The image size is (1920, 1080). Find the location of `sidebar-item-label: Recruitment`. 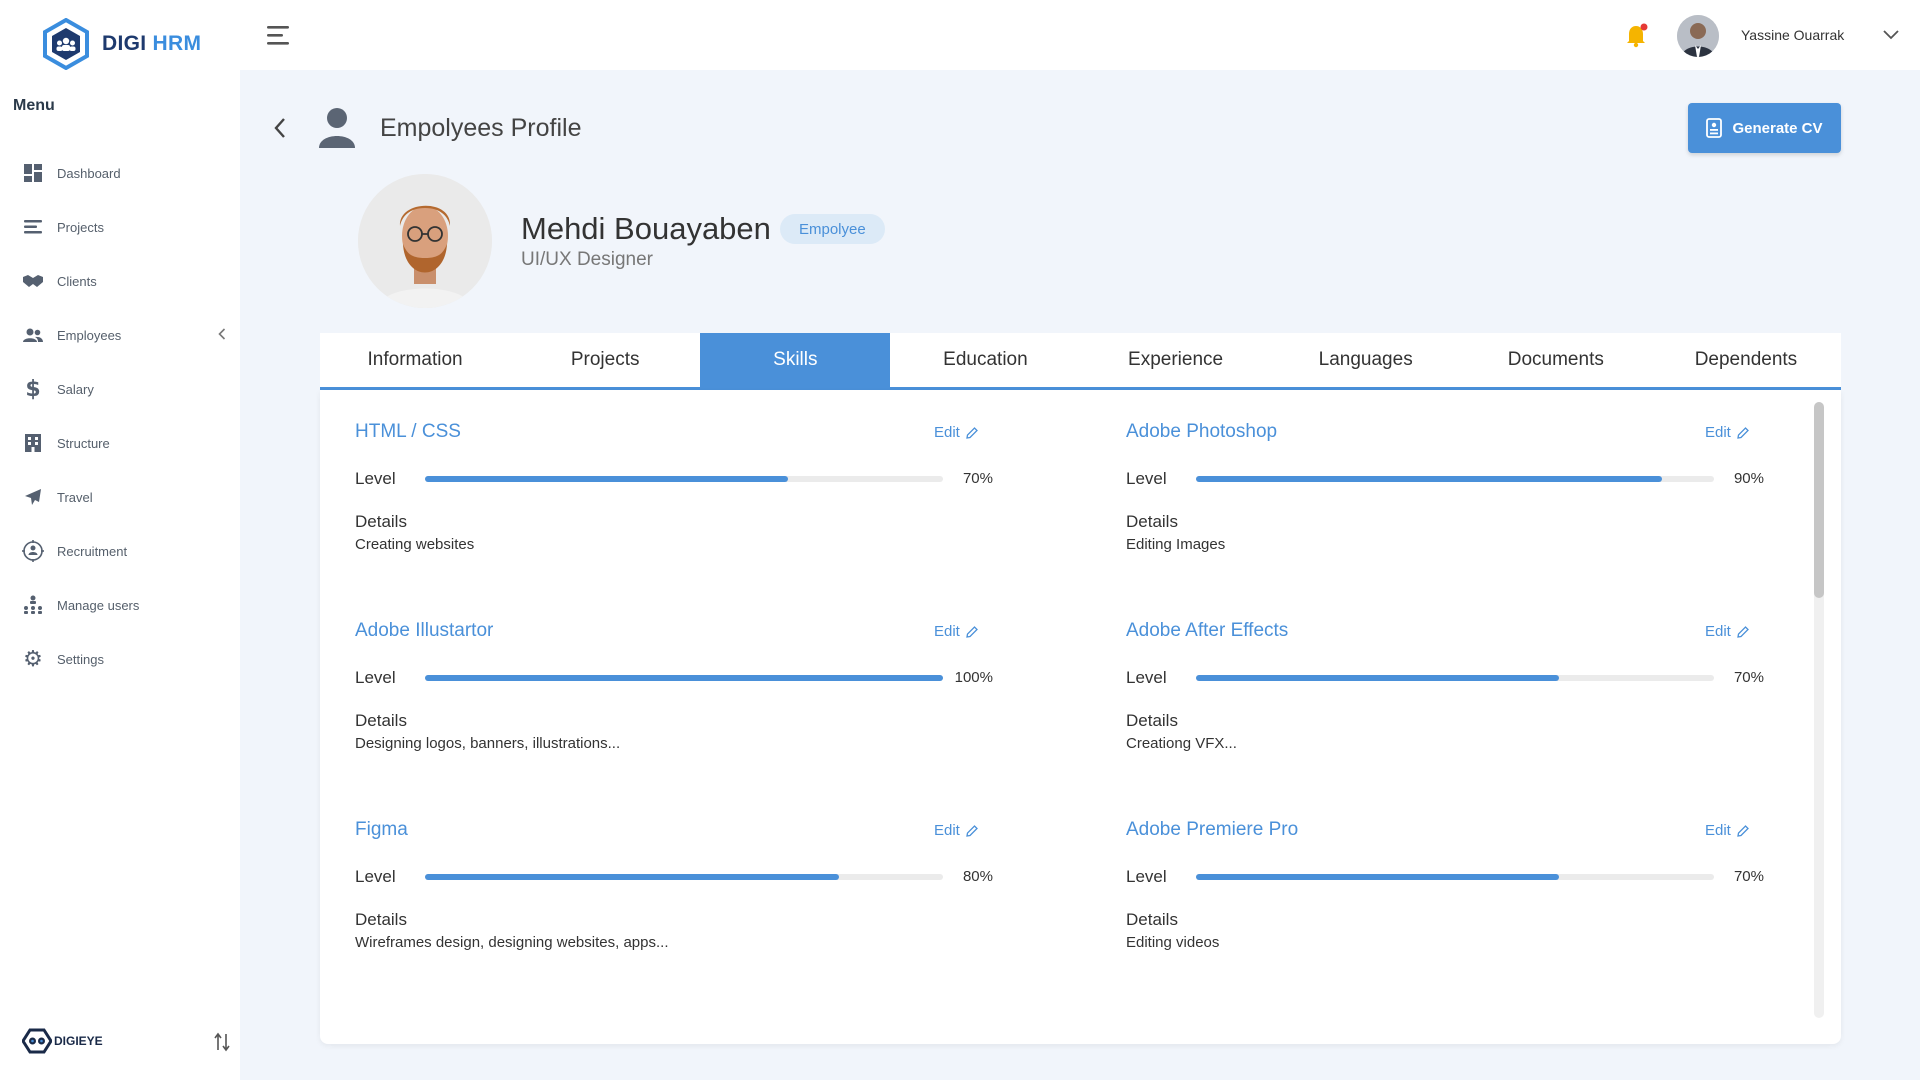

sidebar-item-label: Recruitment is located at coordinates (92, 551).